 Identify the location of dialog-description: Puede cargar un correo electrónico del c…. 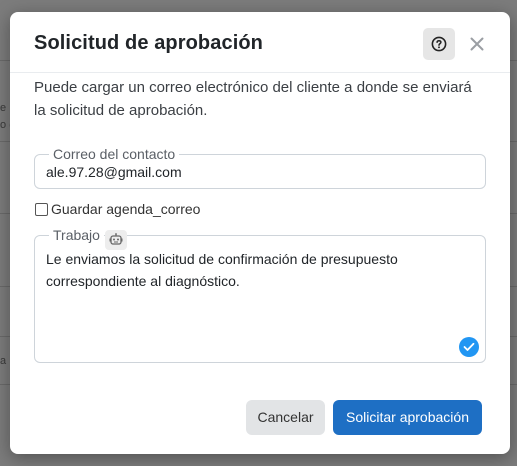
(253, 99).